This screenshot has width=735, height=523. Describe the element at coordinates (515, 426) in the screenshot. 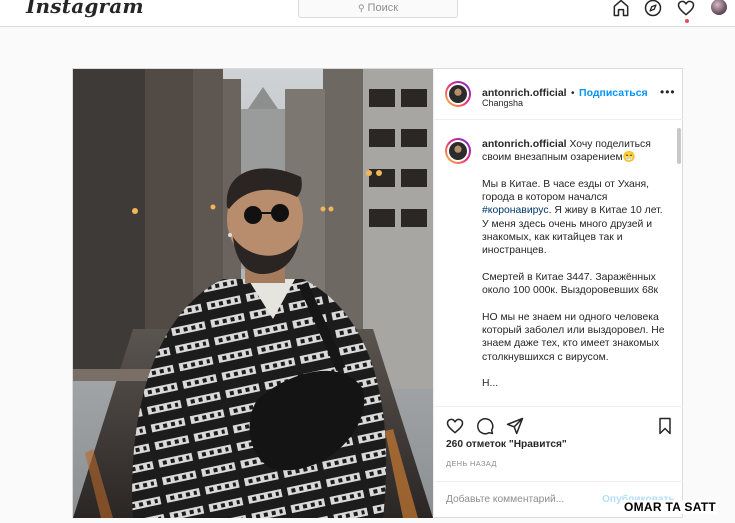

I see `share-send-icon` at that location.